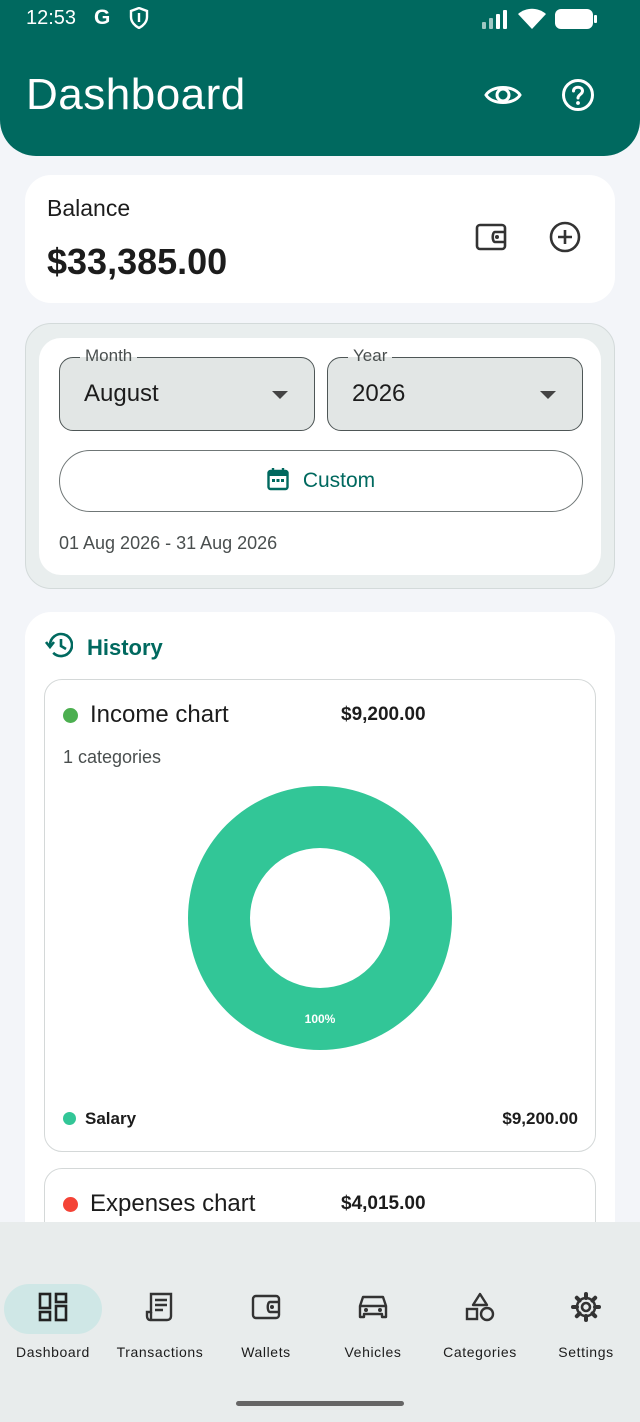 This screenshot has width=640, height=1422. What do you see at coordinates (137, 261) in the screenshot?
I see `balance-value: $33,385.00` at bounding box center [137, 261].